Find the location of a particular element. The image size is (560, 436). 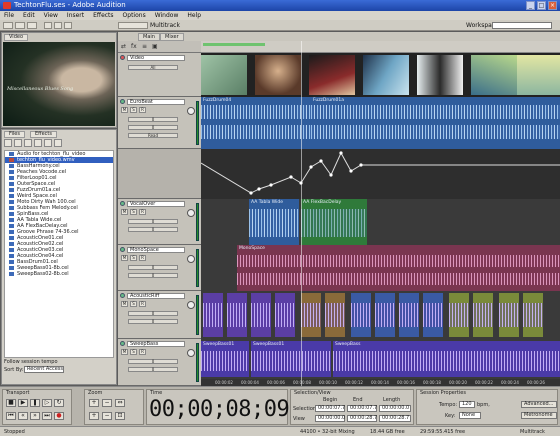

audio-clip: AA FlexBacDelay is located at coordinates (334, 222).